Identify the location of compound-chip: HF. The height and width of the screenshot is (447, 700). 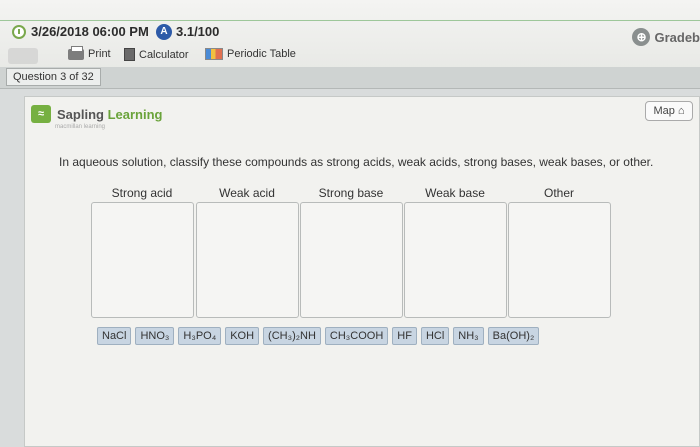
(404, 336).